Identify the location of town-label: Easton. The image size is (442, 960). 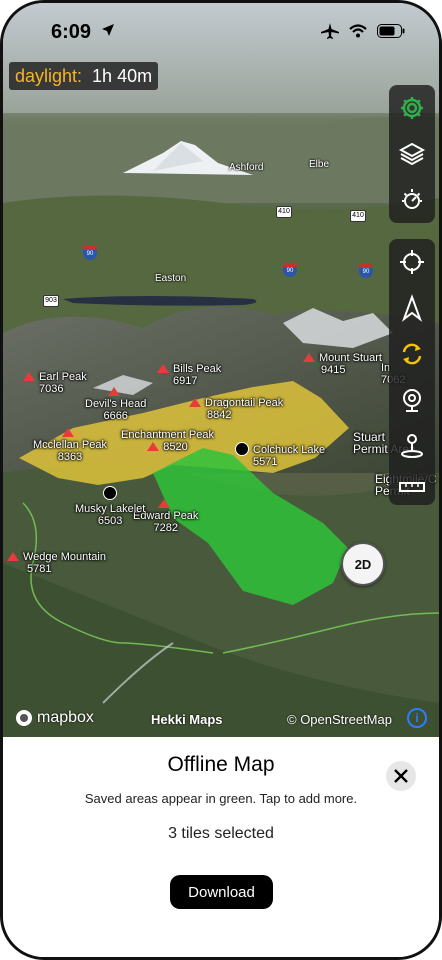
(171, 278).